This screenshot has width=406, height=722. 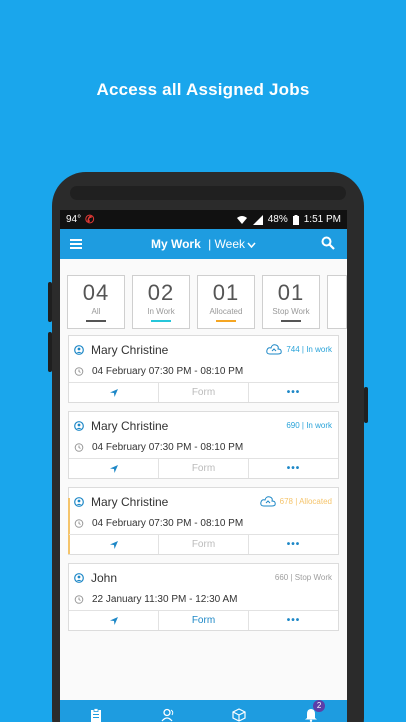 I want to click on stat-count: 02, so click(x=161, y=292).